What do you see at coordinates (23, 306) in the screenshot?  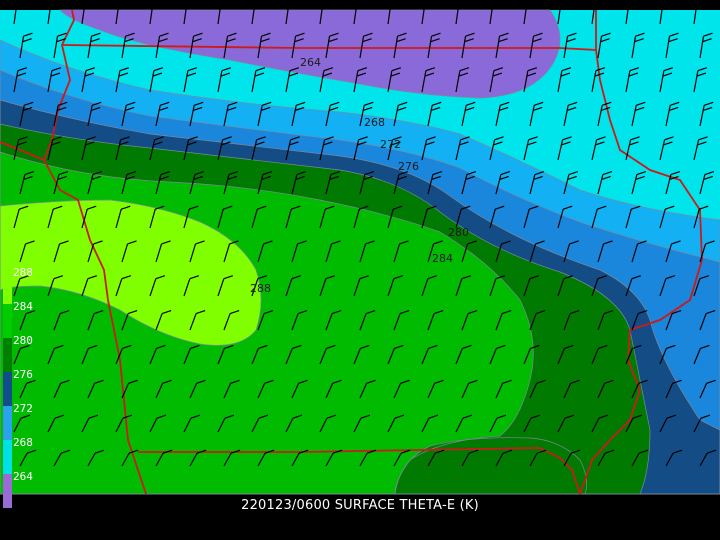 I see `legend-label-284: 284` at bounding box center [23, 306].